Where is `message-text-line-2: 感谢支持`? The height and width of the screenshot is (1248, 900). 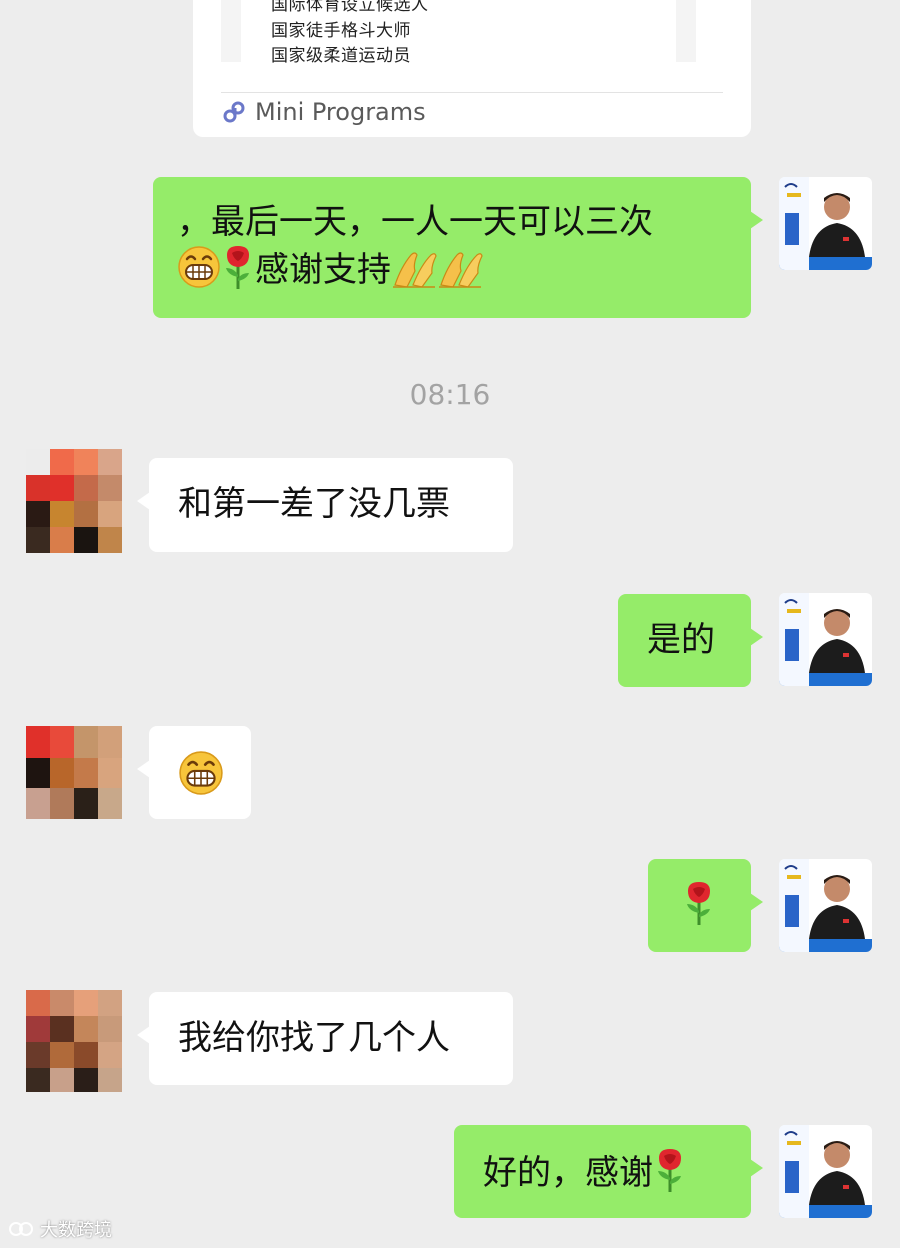
message-text-line-2: 感谢支持 is located at coordinates (454, 269).